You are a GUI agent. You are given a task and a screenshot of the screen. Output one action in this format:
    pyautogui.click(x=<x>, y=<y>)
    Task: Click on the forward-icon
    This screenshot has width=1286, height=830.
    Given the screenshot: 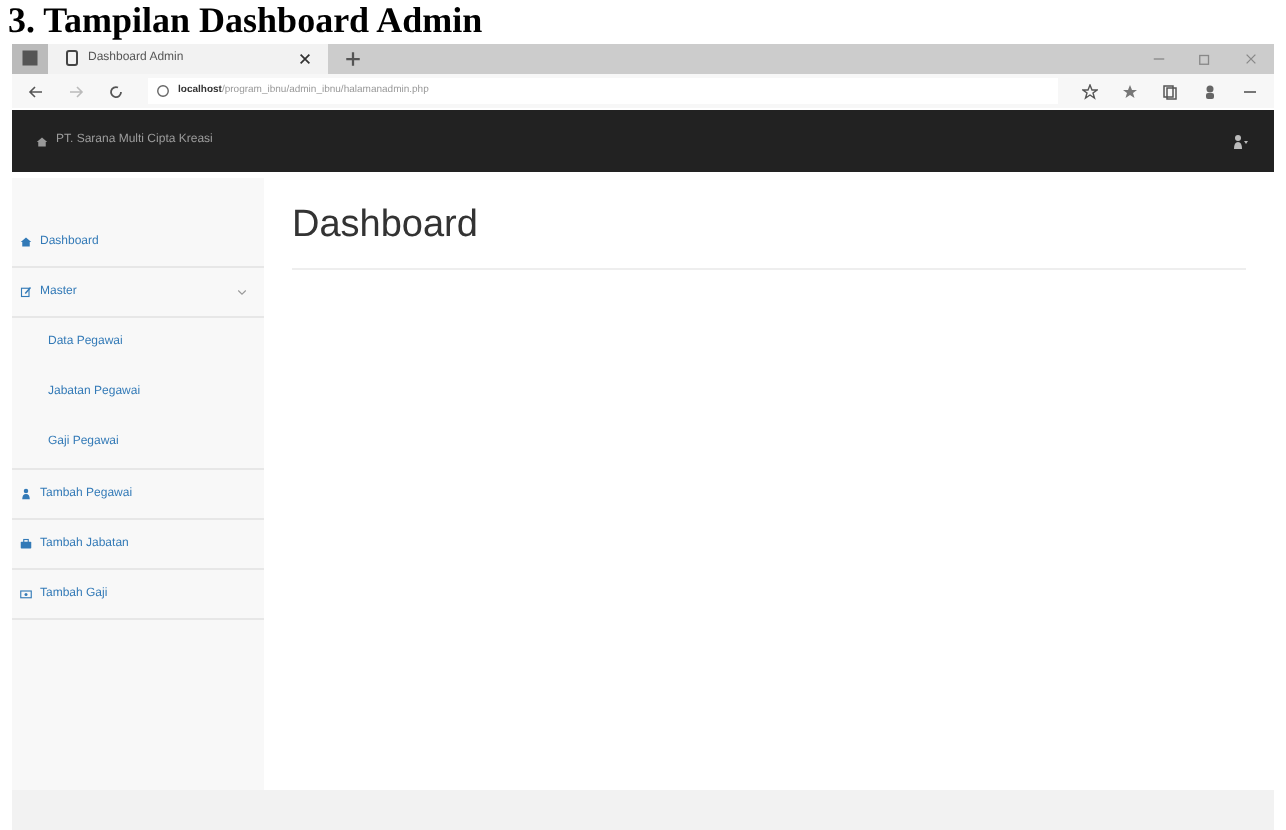 What is the action you would take?
    pyautogui.click(x=76, y=91)
    